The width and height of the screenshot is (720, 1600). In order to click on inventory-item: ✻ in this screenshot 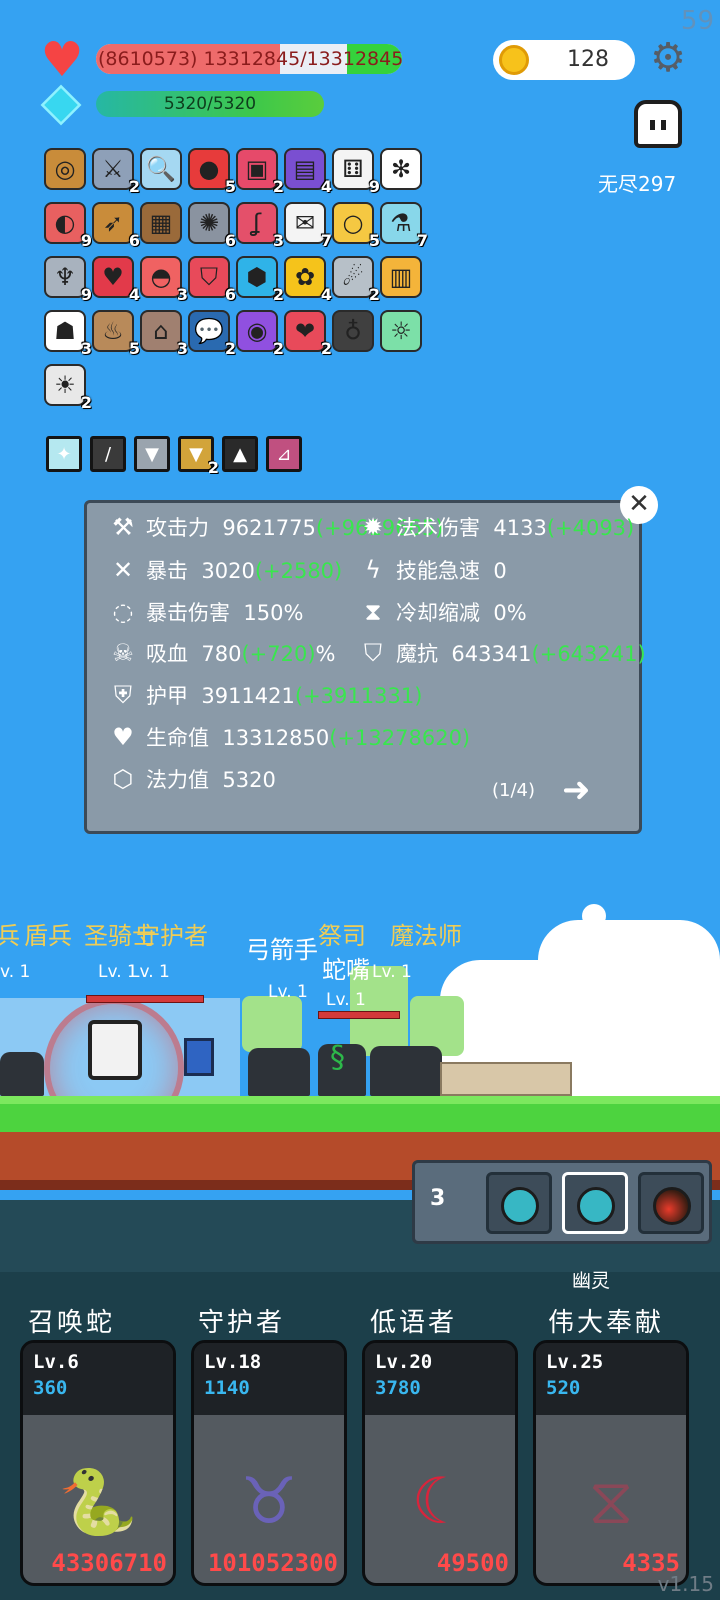, I will do `click(401, 169)`.